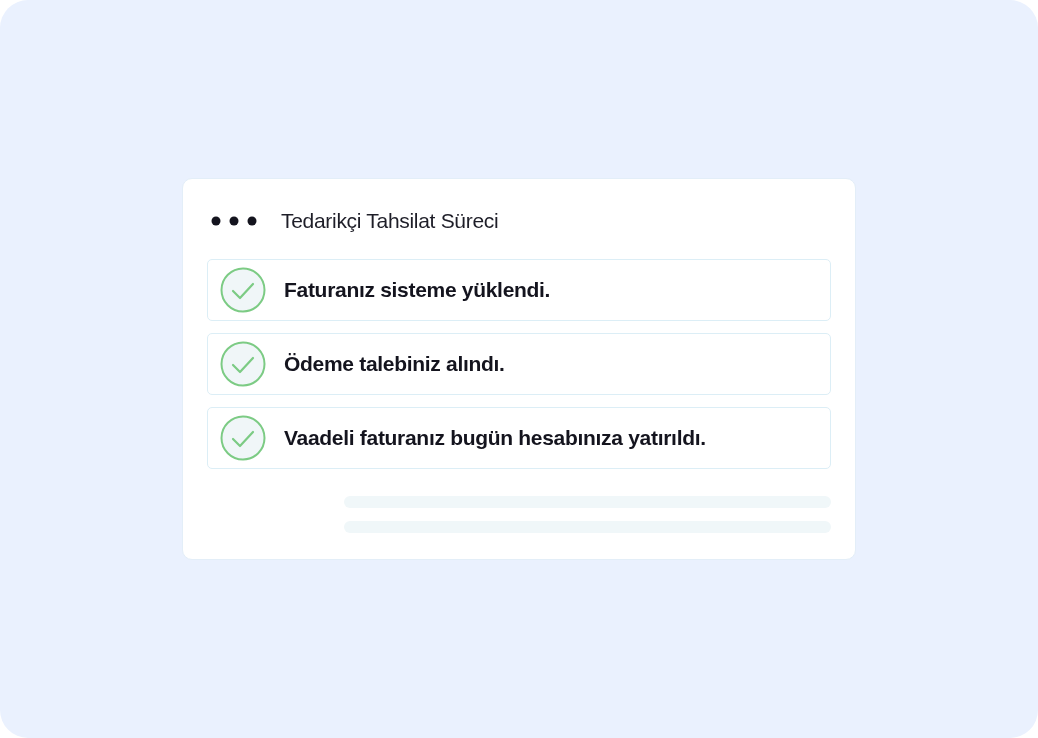 The width and height of the screenshot is (1038, 738). Describe the element at coordinates (495, 438) in the screenshot. I see `step-text: Vaadeli faturanız bugün hesabınıza yatırıldı.` at that location.